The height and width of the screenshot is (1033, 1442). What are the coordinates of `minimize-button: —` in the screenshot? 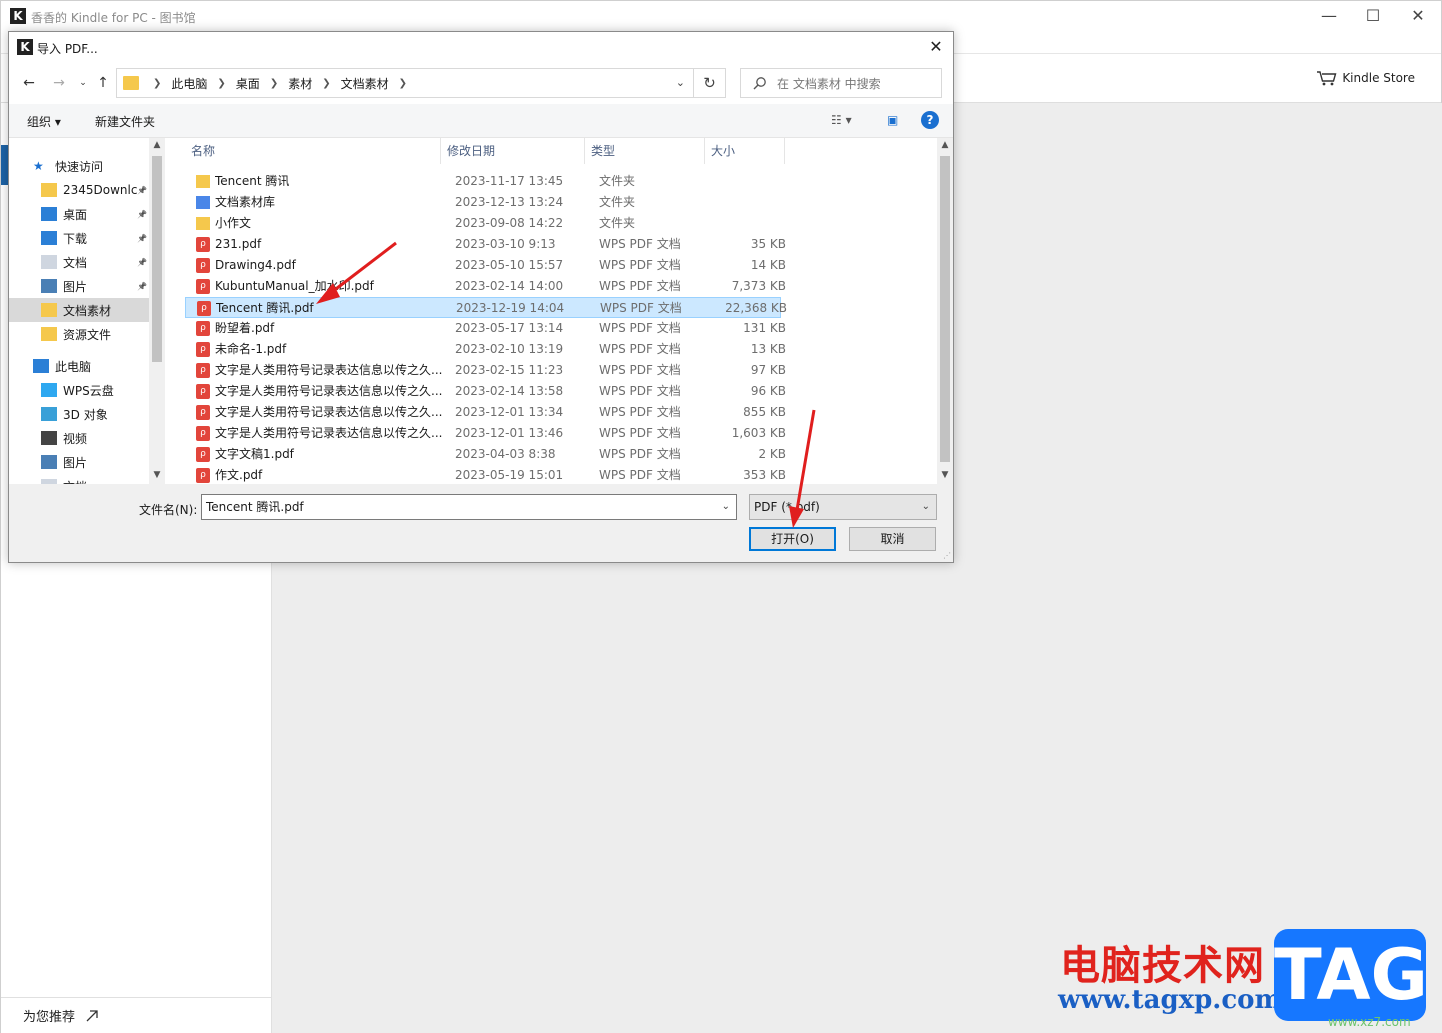 It's located at (1329, 17).